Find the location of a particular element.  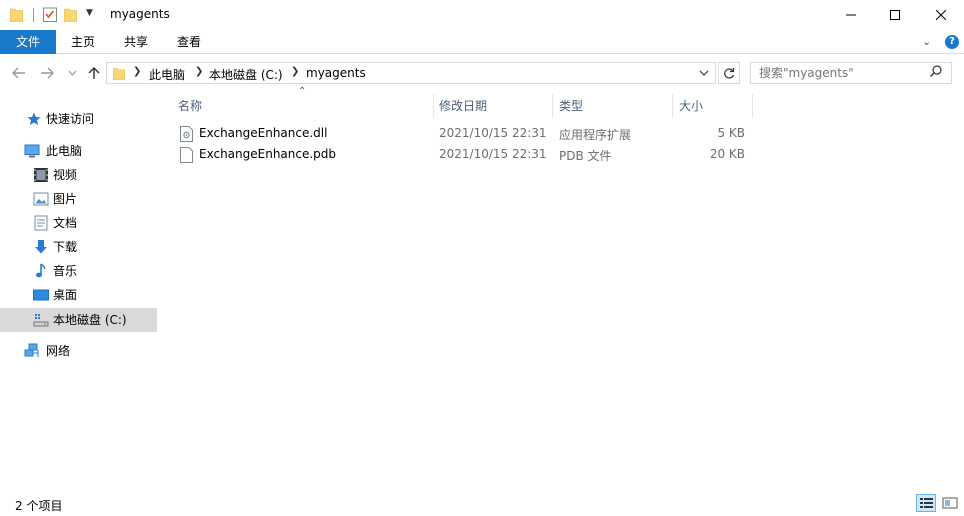

file-size: 20 KB is located at coordinates (727, 154).